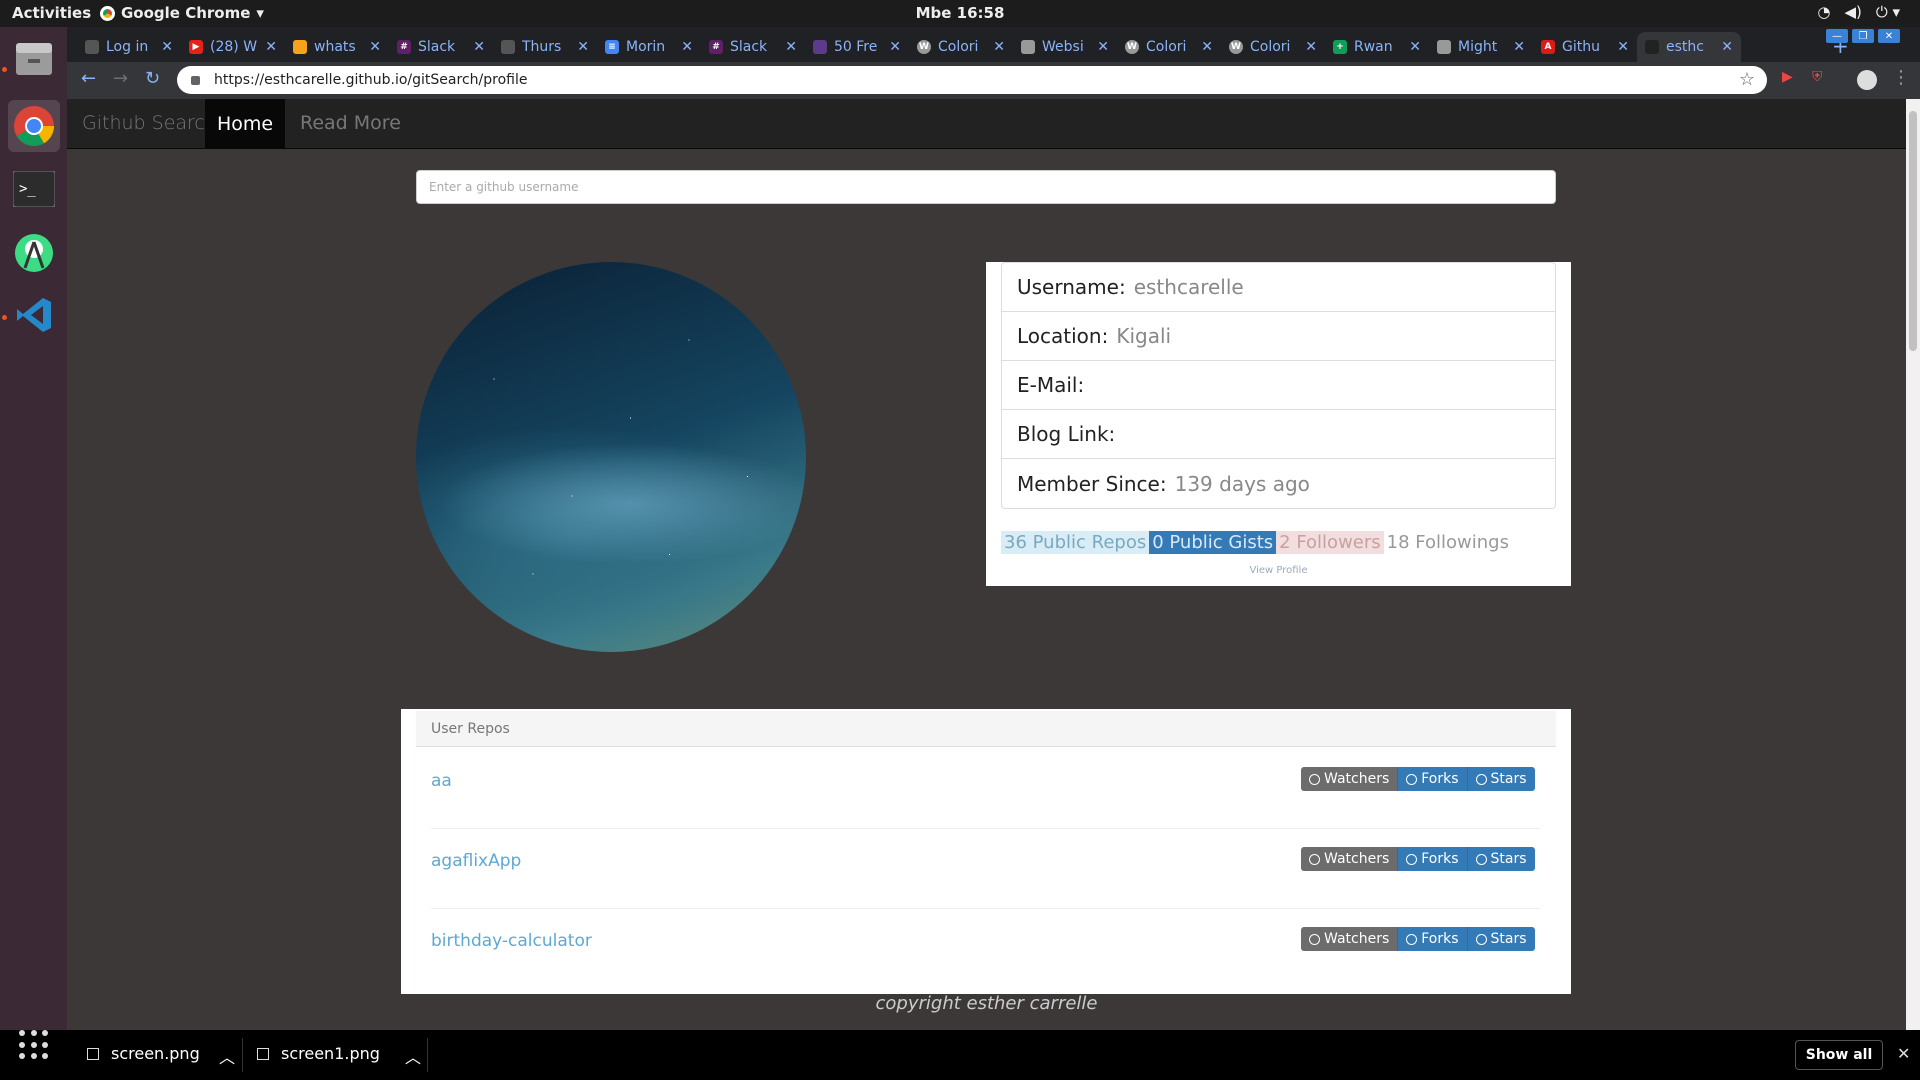 This screenshot has width=1920, height=1080. I want to click on firebase-favicon-icon, so click(300, 47).